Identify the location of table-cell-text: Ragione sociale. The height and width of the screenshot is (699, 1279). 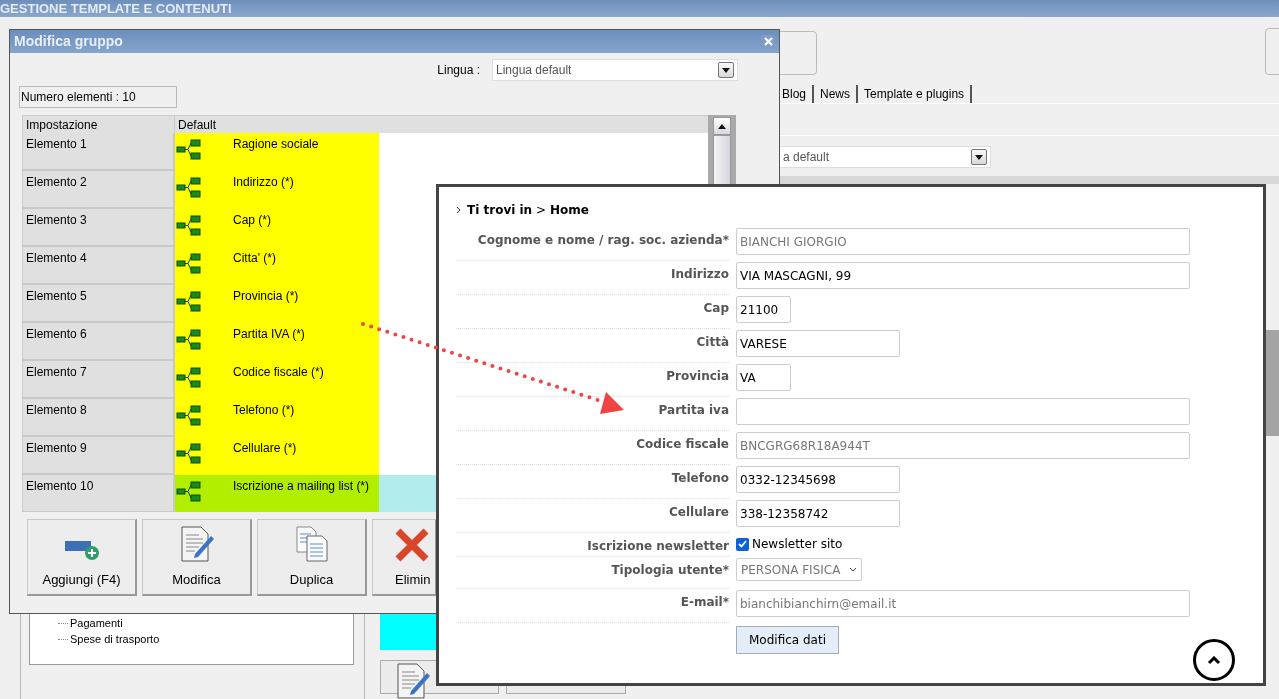
(276, 144).